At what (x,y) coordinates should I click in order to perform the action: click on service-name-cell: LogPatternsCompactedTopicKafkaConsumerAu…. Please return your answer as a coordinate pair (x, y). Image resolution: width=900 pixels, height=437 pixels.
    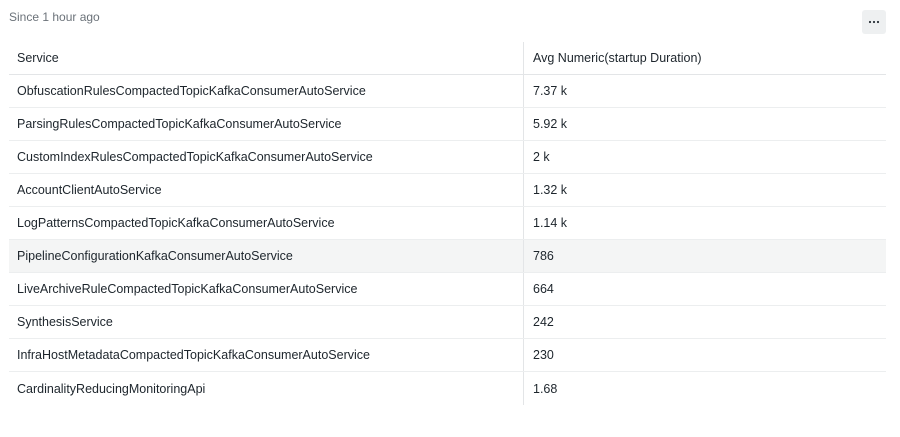
    Looking at the image, I should click on (266, 223).